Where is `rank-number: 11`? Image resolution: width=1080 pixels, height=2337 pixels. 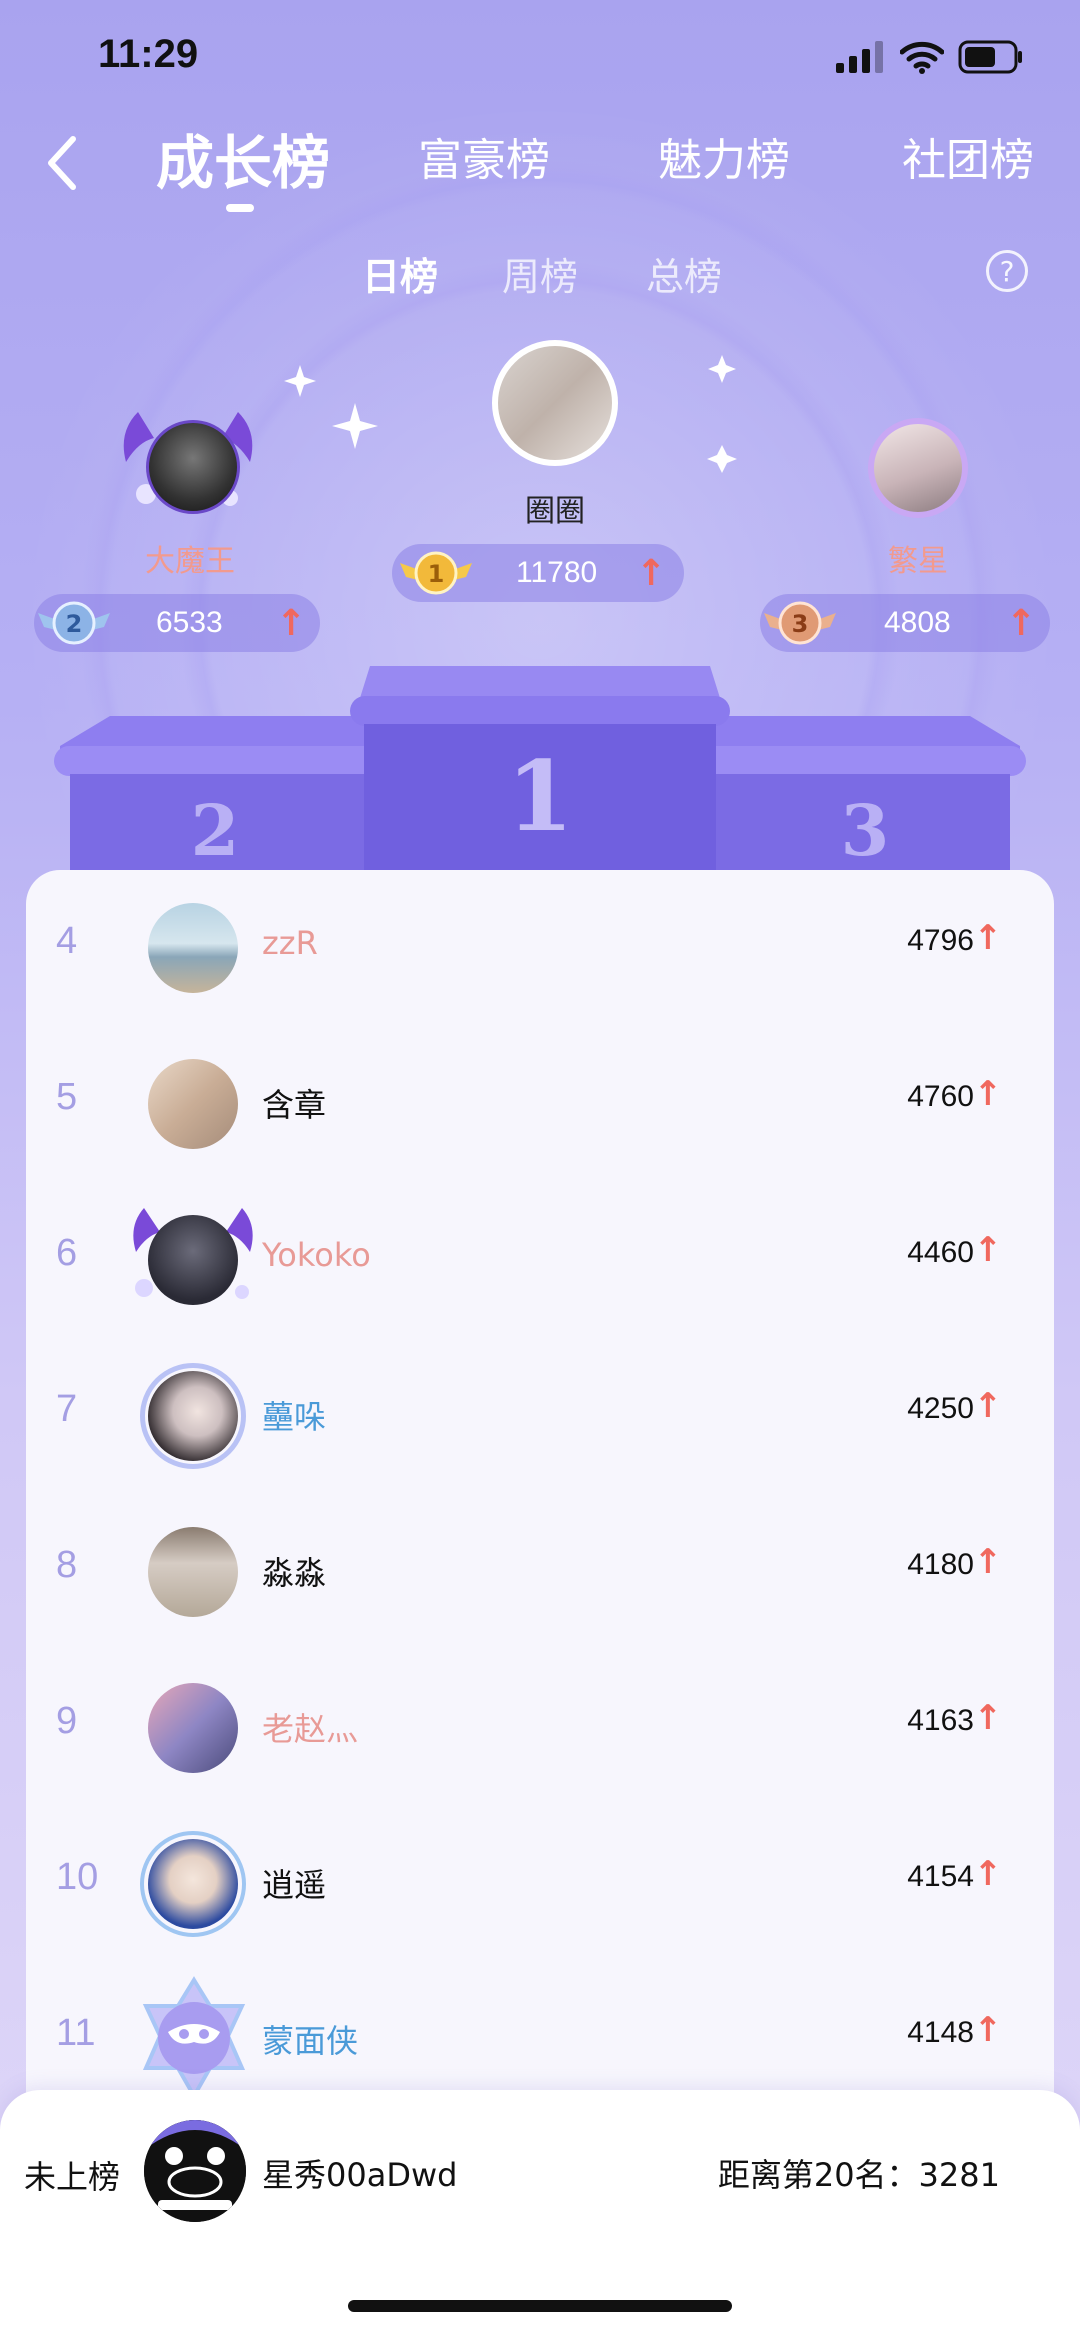 rank-number: 11 is located at coordinates (76, 2033).